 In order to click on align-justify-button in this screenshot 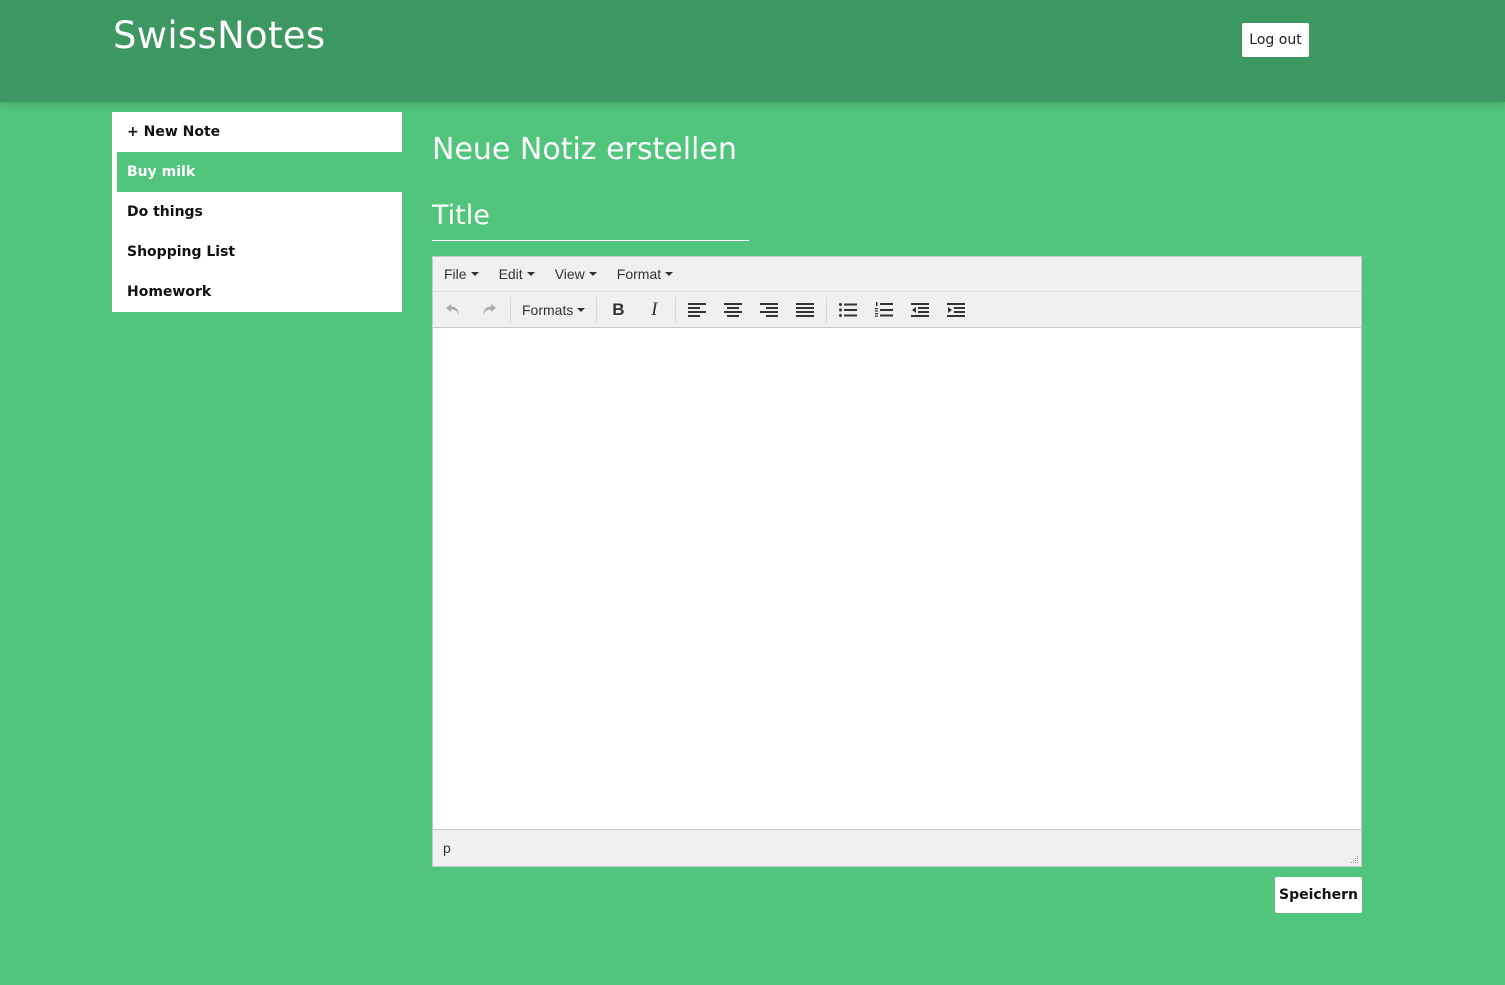, I will do `click(805, 310)`.